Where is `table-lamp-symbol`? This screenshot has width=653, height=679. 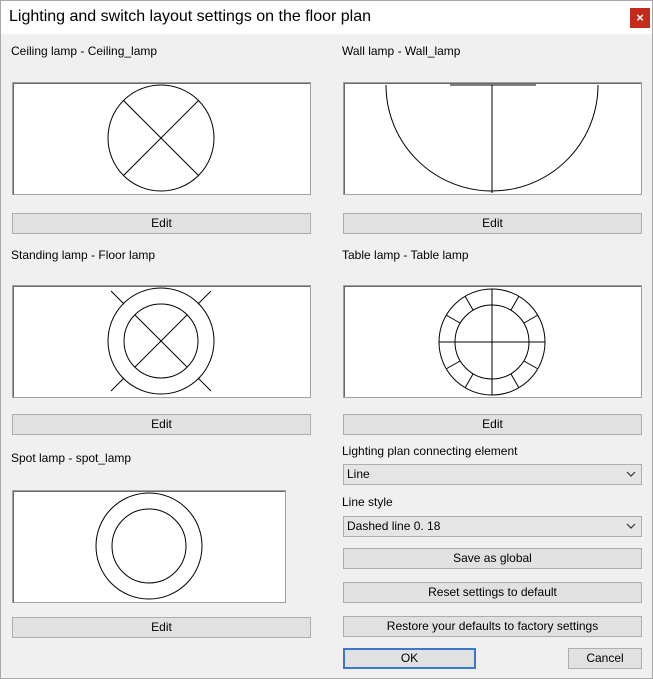 table-lamp-symbol is located at coordinates (492, 342).